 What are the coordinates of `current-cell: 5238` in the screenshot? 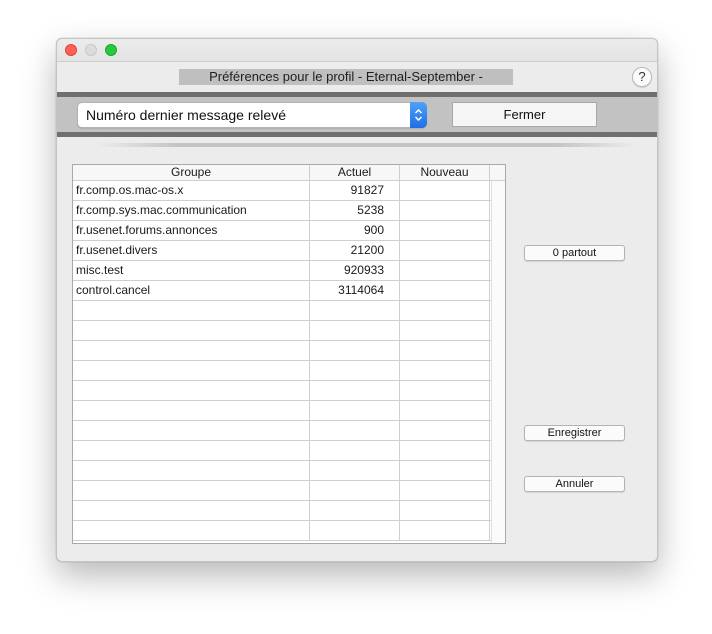 It's located at (355, 210).